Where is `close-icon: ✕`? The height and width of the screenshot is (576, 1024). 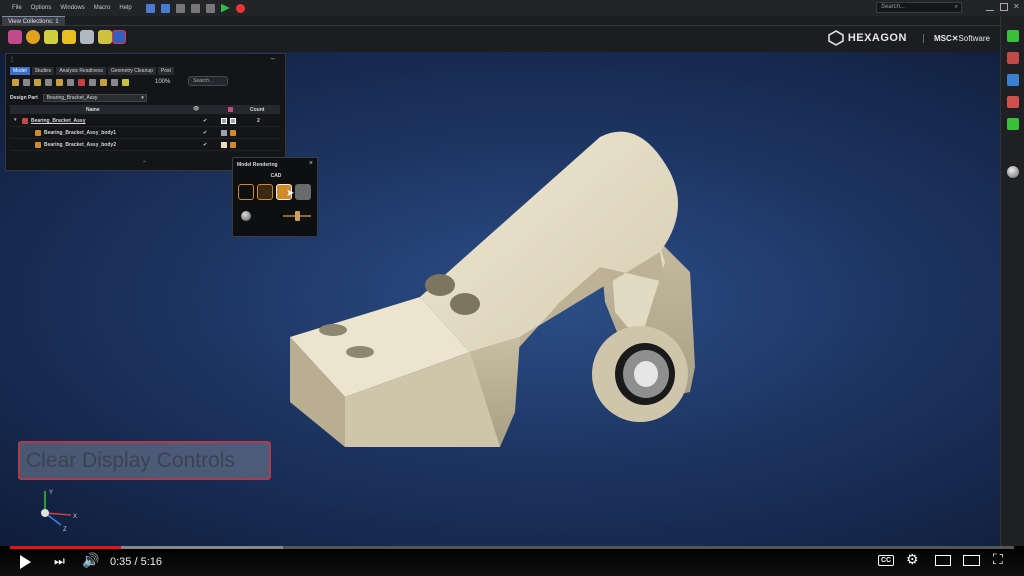 close-icon: ✕ is located at coordinates (1017, 7).